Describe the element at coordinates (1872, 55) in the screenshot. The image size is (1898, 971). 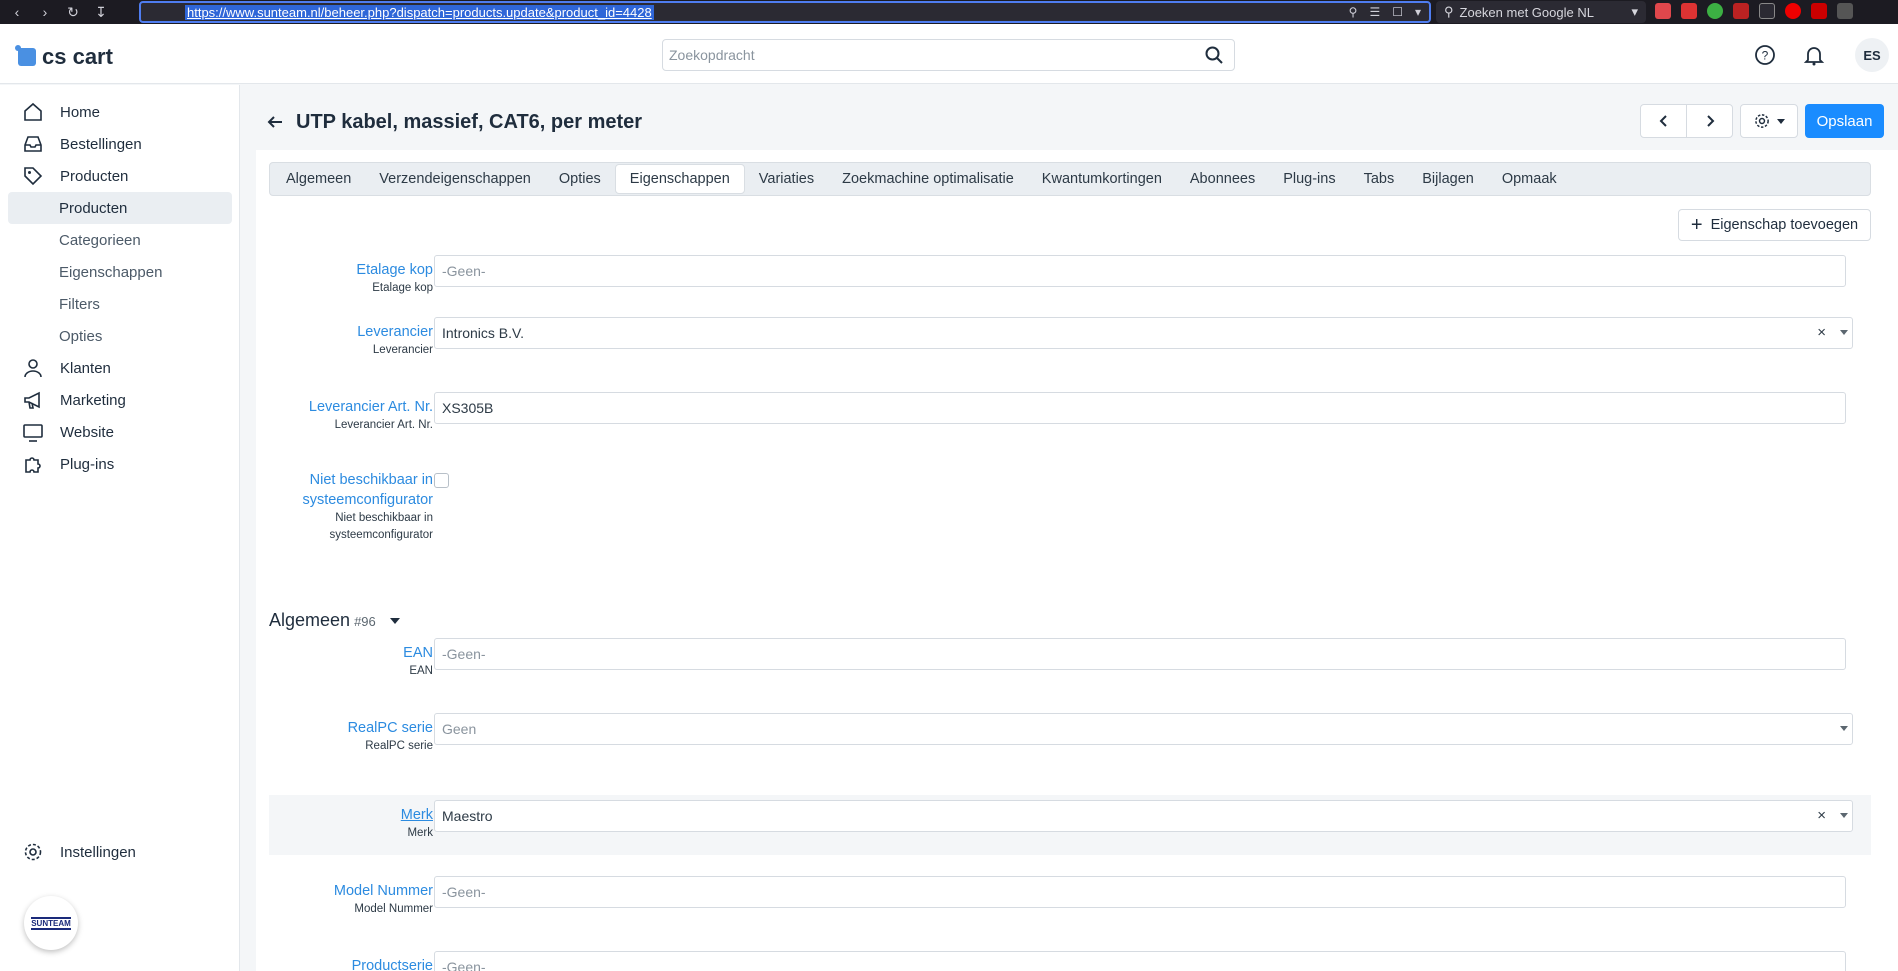
I see `avatar: ES` at that location.